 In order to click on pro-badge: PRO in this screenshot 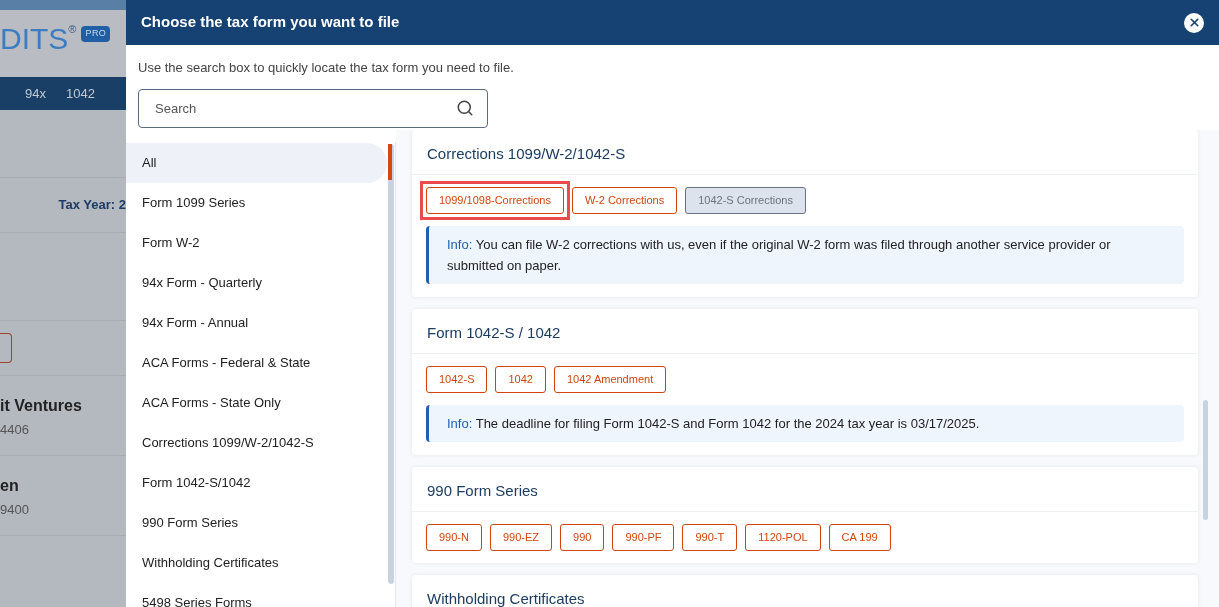, I will do `click(96, 34)`.